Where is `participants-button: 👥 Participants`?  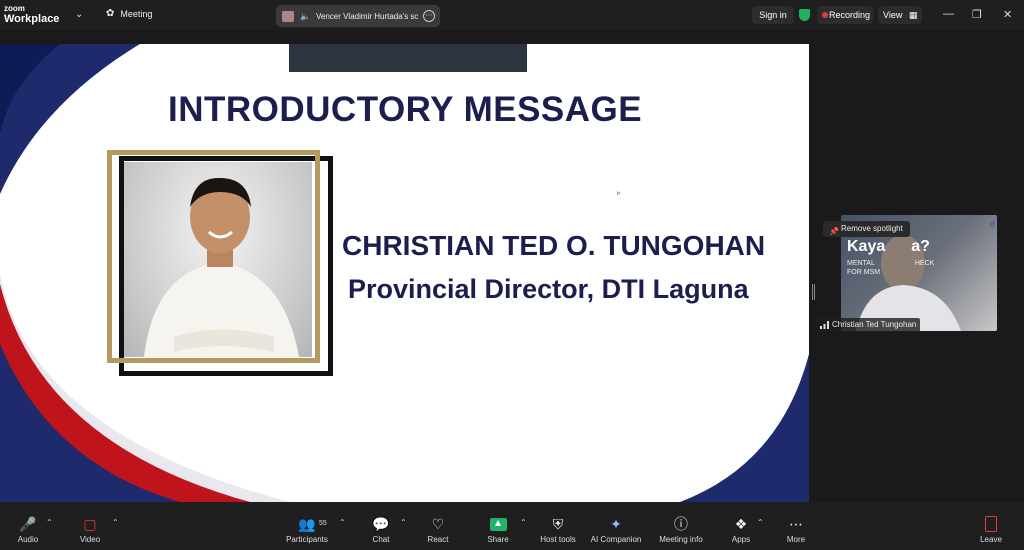 participants-button: 👥 Participants is located at coordinates (307, 529).